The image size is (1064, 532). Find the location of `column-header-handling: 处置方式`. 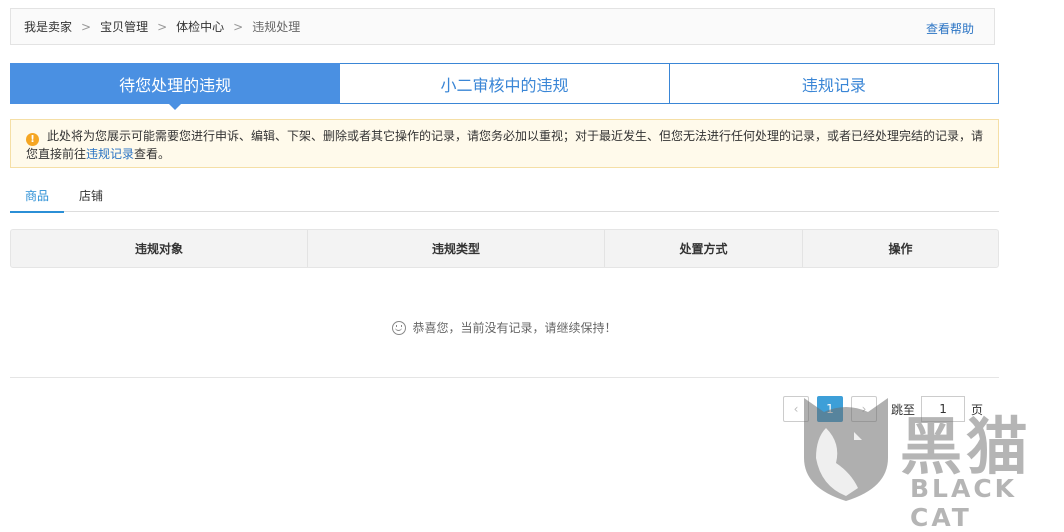

column-header-handling: 处置方式 is located at coordinates (704, 248).